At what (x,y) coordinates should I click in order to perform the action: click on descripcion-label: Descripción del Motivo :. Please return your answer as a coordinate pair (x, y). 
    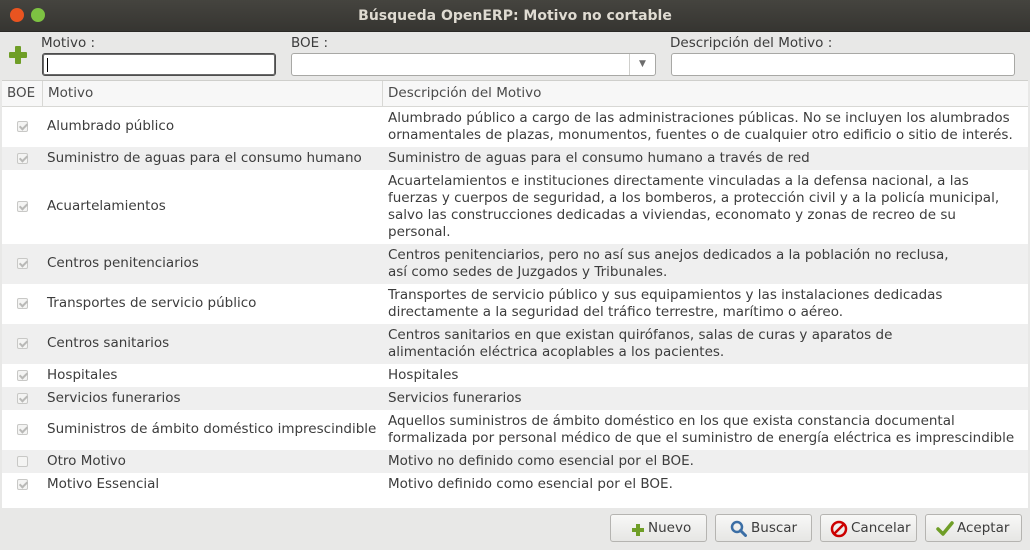
    Looking at the image, I should click on (751, 43).